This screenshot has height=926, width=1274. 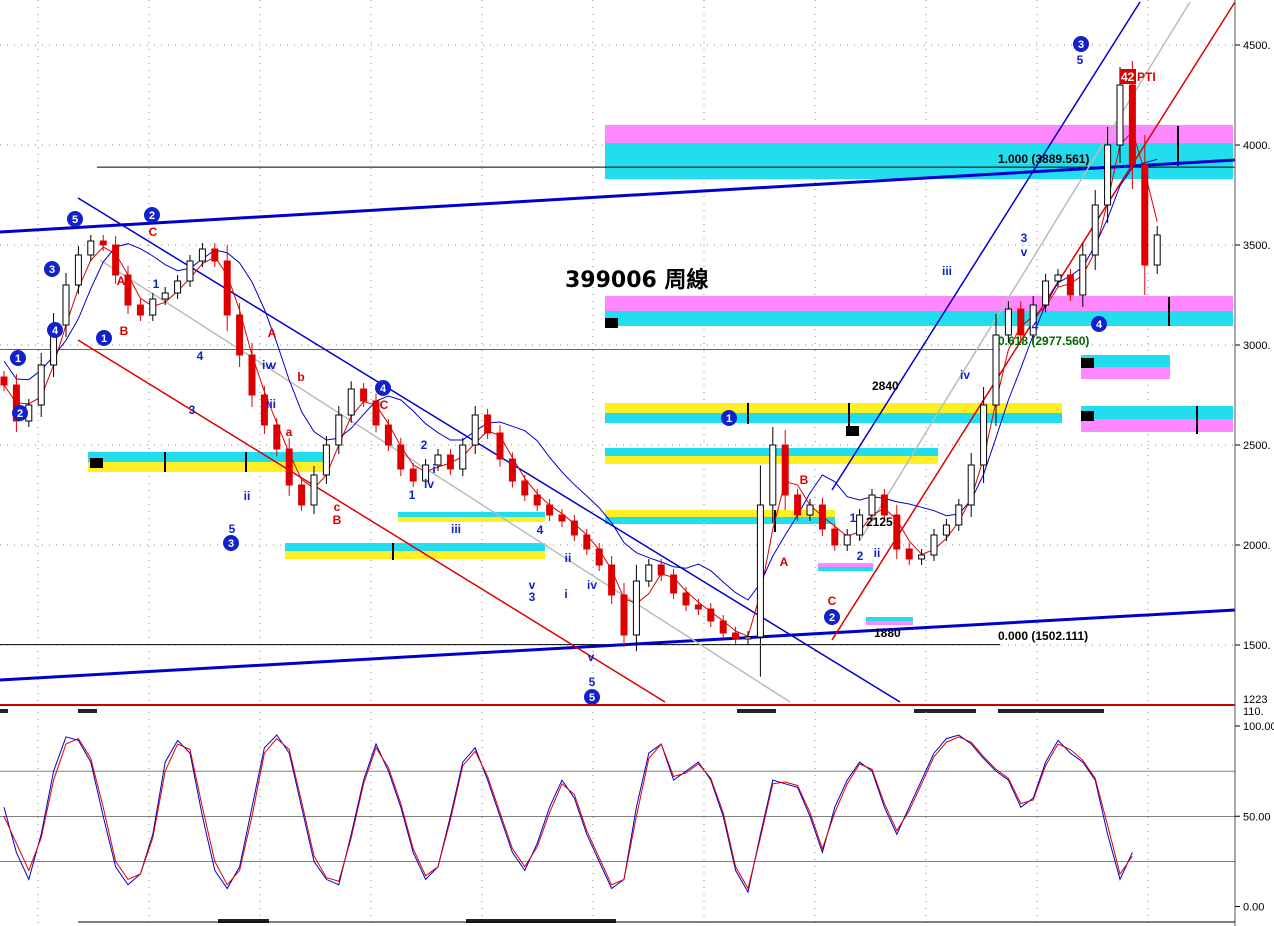 I want to click on wave-label: v, so click(x=1024, y=252).